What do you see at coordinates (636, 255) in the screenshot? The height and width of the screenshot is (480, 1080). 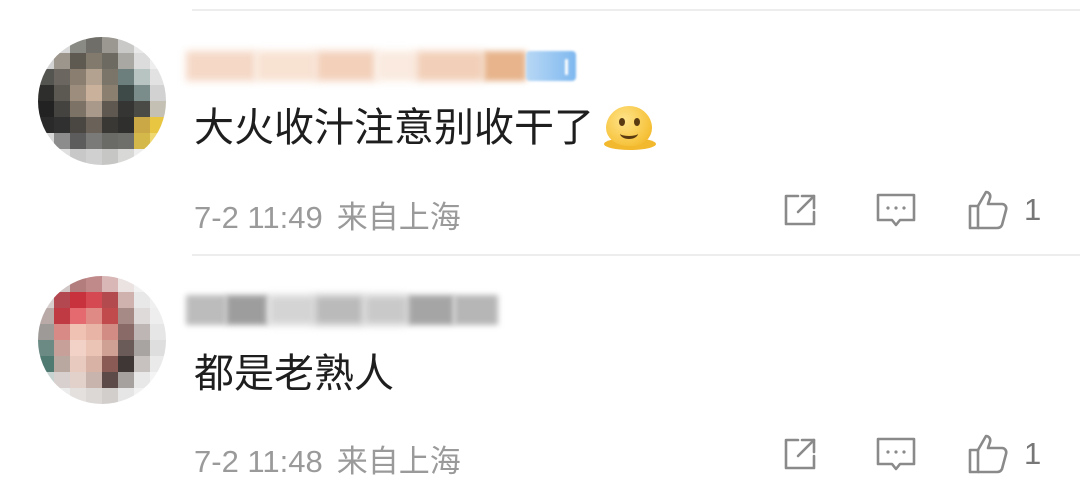 I see `divider-middle` at bounding box center [636, 255].